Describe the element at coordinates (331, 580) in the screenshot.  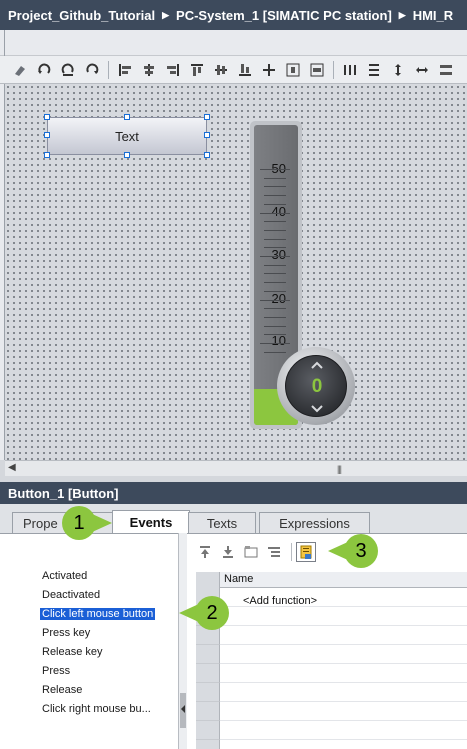
I see `function-grid-header: Name` at that location.